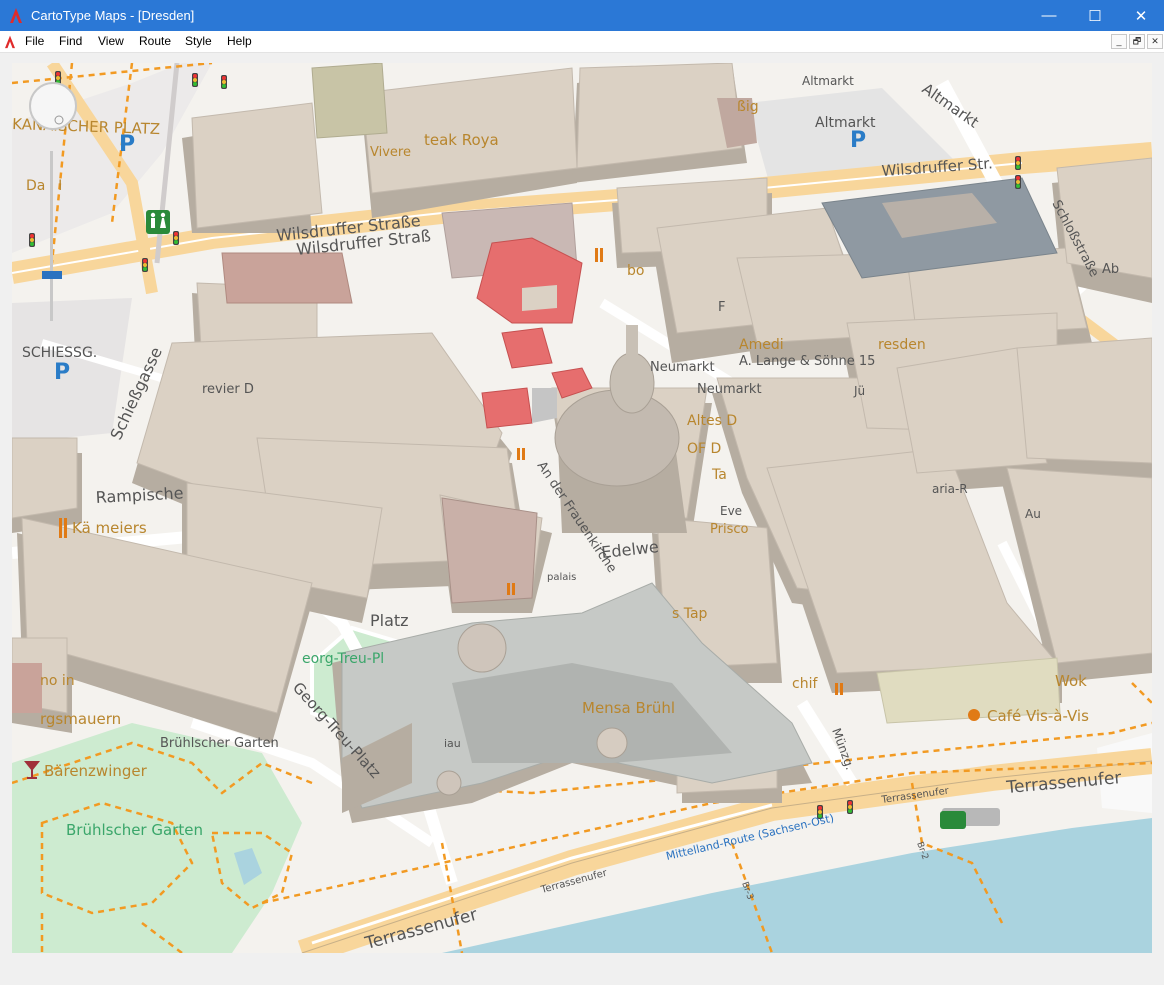  What do you see at coordinates (729, 529) in the screenshot?
I see `prisco-label: Prisco` at bounding box center [729, 529].